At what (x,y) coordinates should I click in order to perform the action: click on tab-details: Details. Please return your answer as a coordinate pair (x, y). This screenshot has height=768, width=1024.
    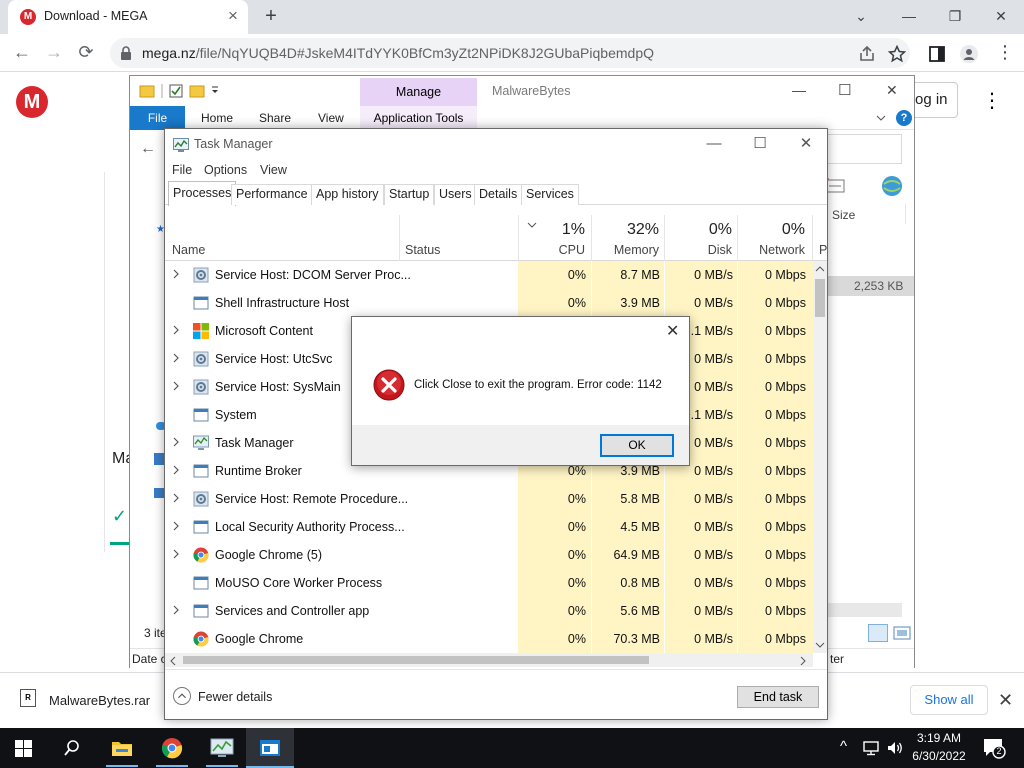
    Looking at the image, I should click on (498, 194).